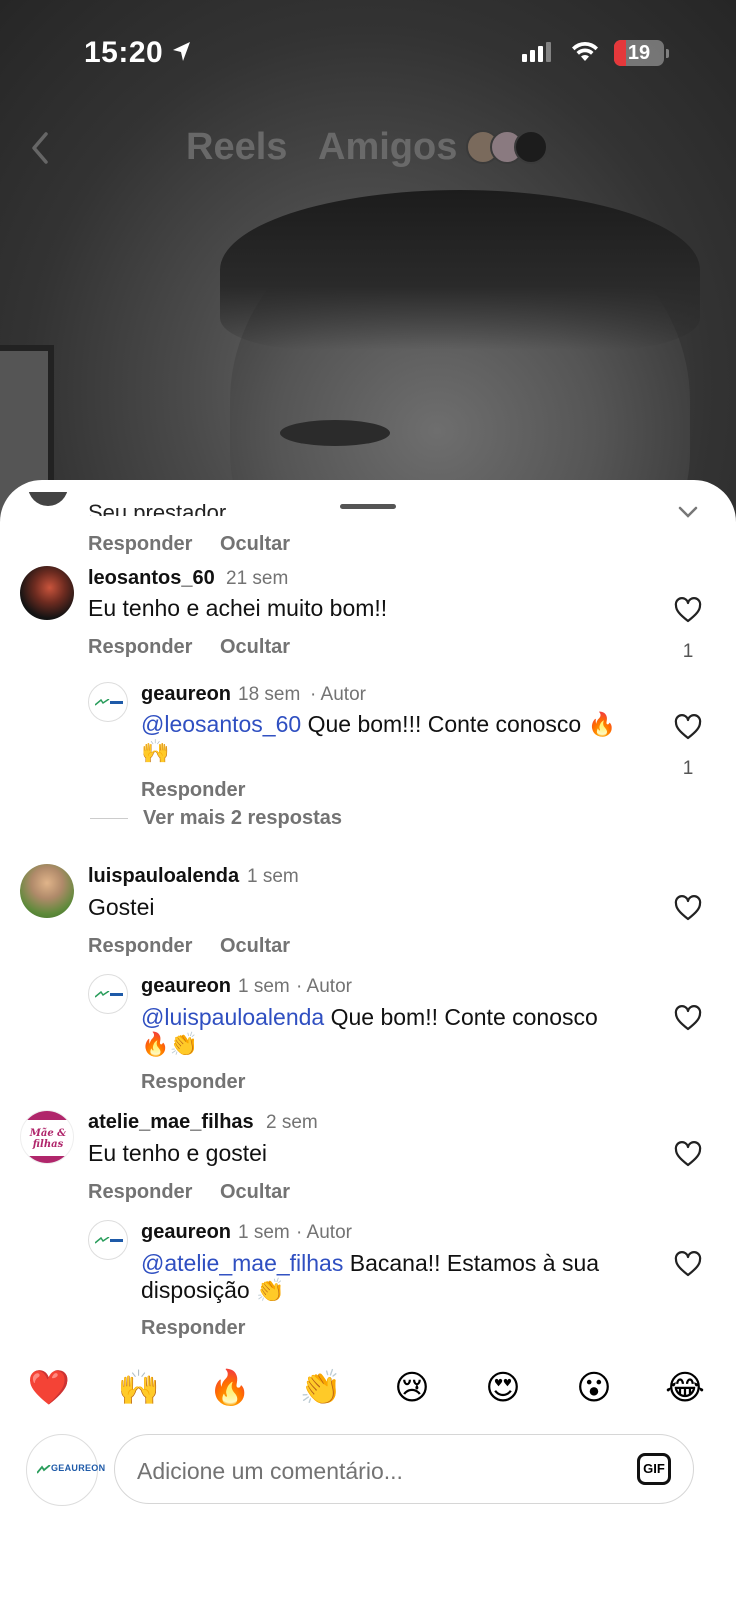 The width and height of the screenshot is (736, 1600). Describe the element at coordinates (232, 1017) in the screenshot. I see `mention-link: @luispauloalenda` at that location.